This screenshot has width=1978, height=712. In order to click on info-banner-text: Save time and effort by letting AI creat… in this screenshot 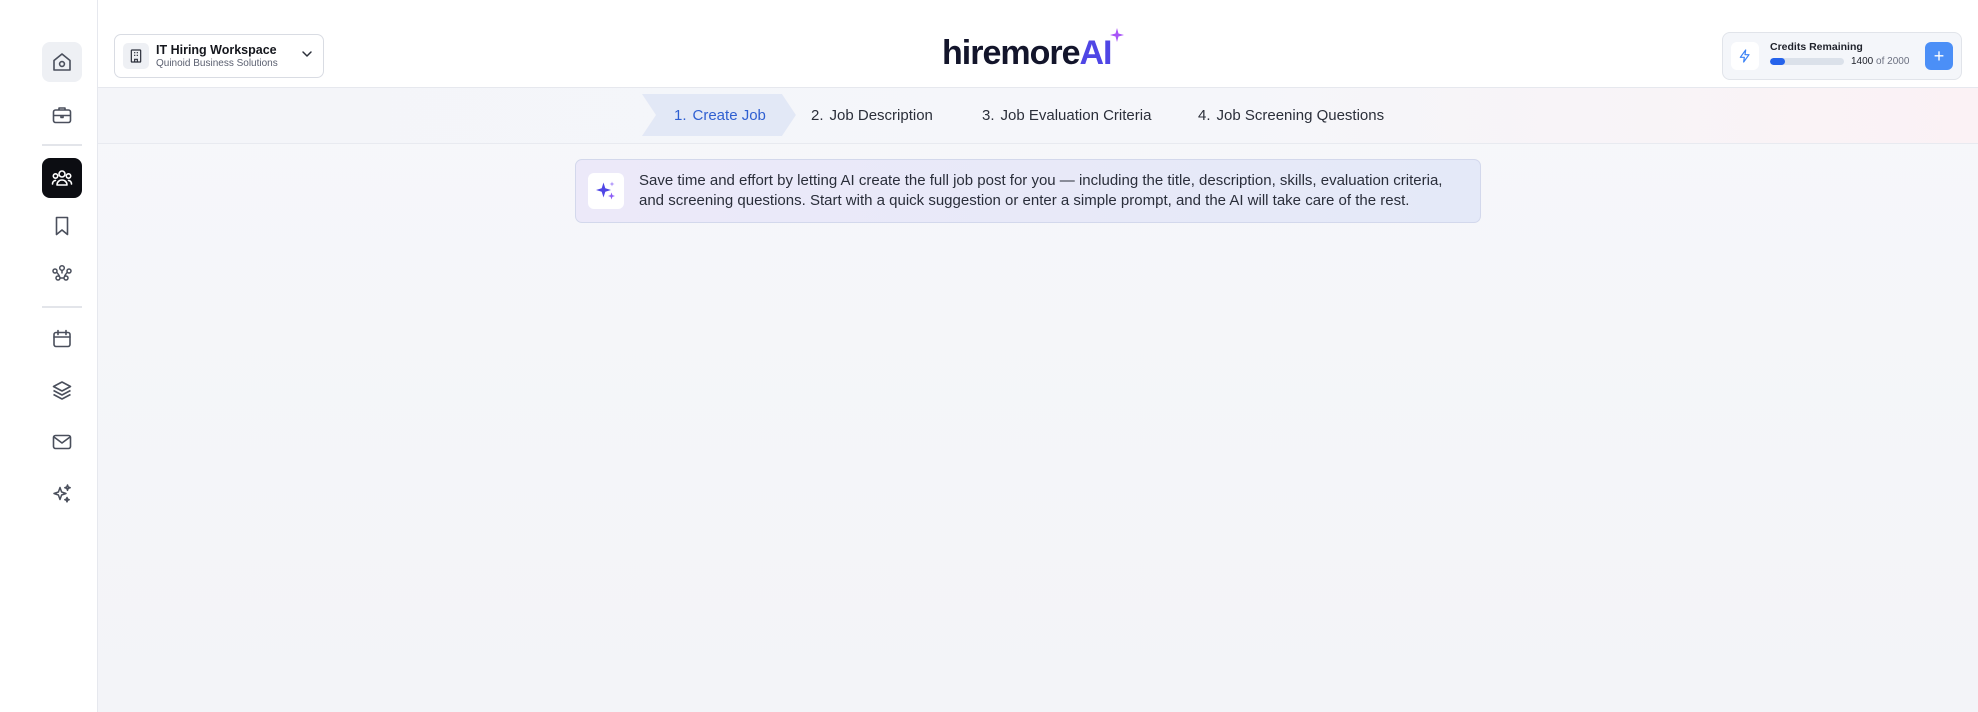, I will do `click(1041, 190)`.